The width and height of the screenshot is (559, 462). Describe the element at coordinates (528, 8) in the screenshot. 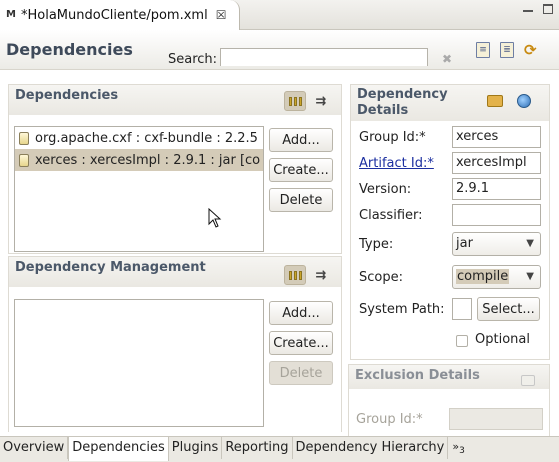

I see `minimize-icon` at that location.